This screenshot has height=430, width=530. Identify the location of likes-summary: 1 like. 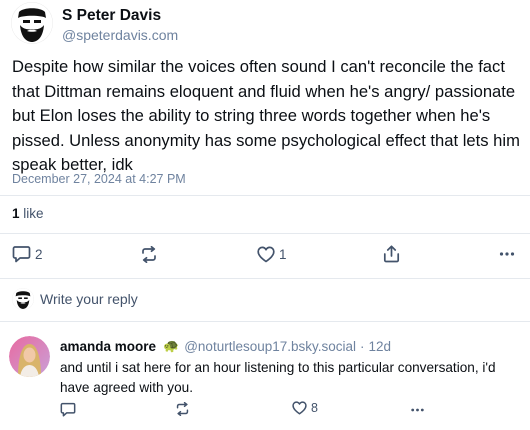
(28, 213).